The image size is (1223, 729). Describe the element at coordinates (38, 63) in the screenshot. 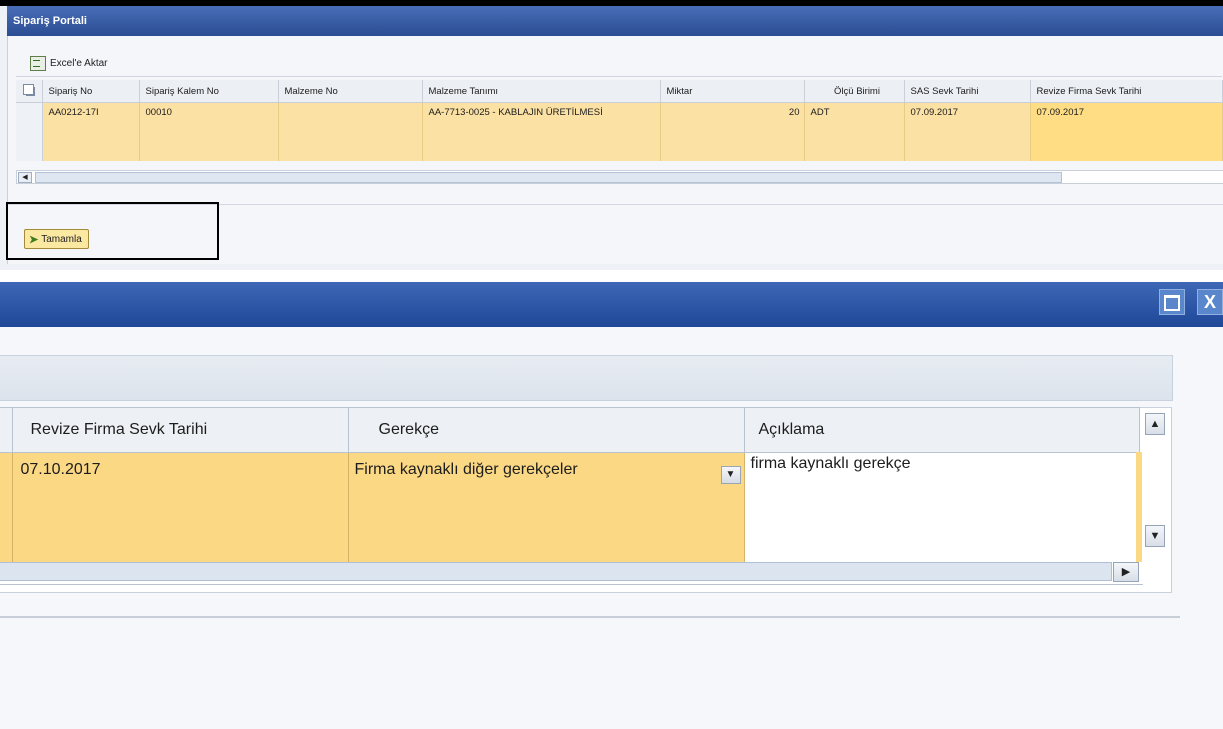

I see `excel-icon` at that location.